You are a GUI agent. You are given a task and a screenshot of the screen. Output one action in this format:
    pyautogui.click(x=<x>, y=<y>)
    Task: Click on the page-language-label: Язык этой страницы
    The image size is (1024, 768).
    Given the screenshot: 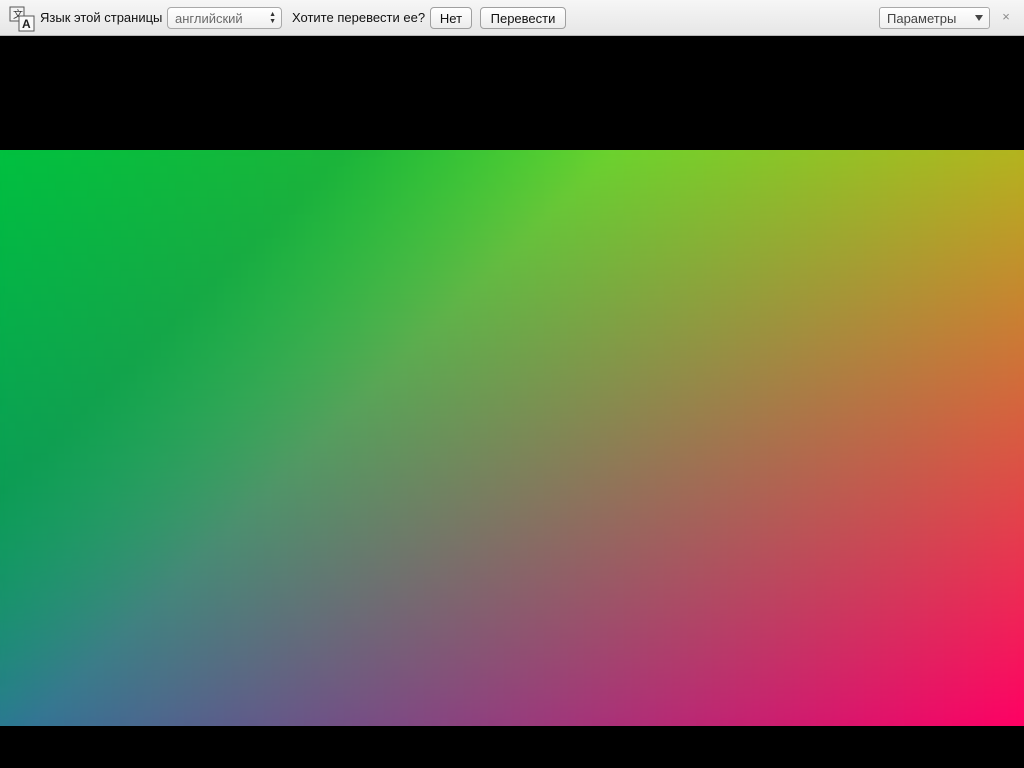 What is the action you would take?
    pyautogui.click(x=101, y=17)
    